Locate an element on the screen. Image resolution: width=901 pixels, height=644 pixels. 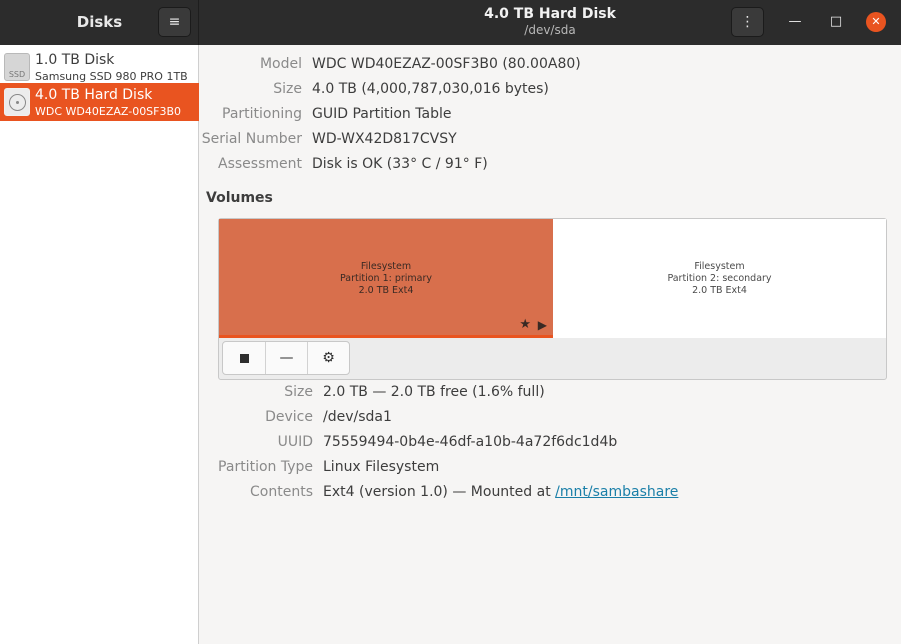
partition-options-button: ⚙ is located at coordinates (328, 358).